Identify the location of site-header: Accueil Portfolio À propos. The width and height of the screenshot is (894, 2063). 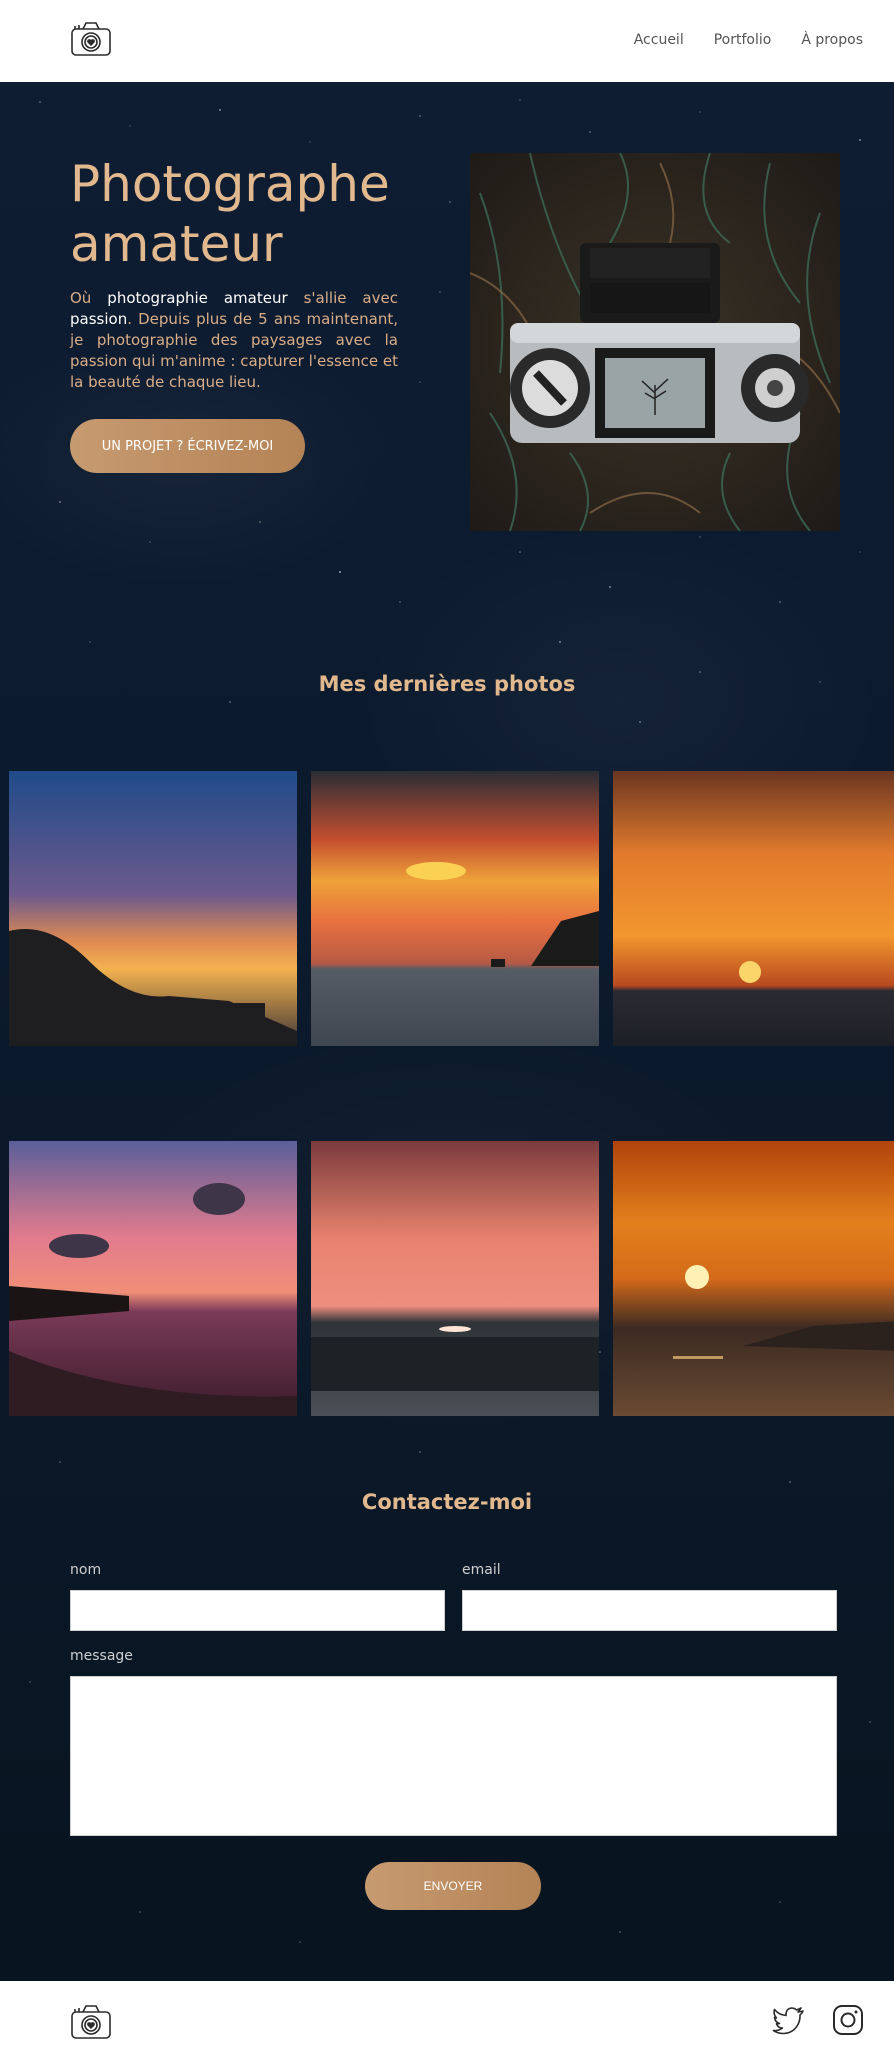
(447, 41).